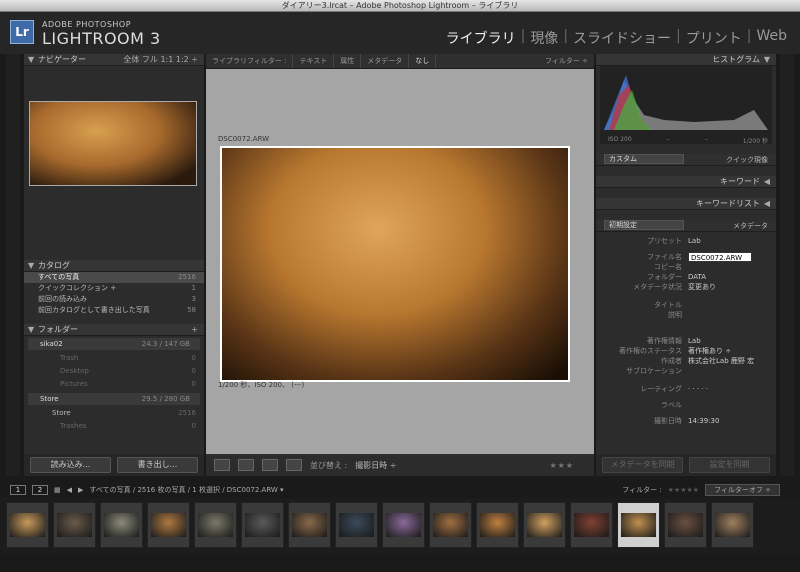  Describe the element at coordinates (683, 490) in the screenshot. I see `filmstrip-rating-filter: ★★★★★` at that location.